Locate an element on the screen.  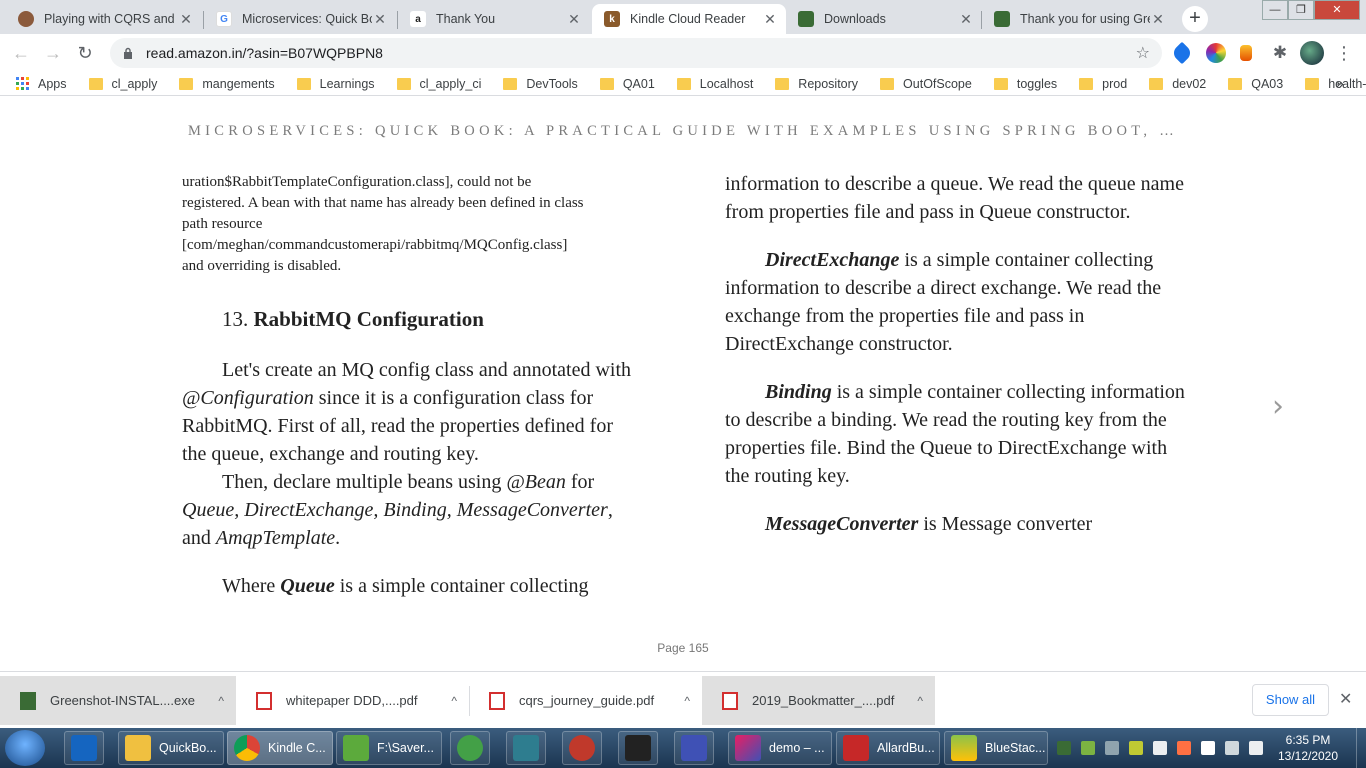
close-downloads-icon: ✕ is located at coordinates (1345, 699).